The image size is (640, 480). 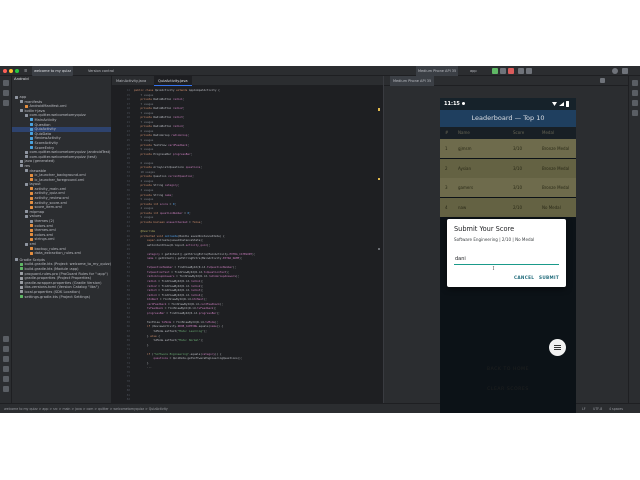 What do you see at coordinates (634, 239) in the screenshot?
I see `right-tool-bar` at bounding box center [634, 239].